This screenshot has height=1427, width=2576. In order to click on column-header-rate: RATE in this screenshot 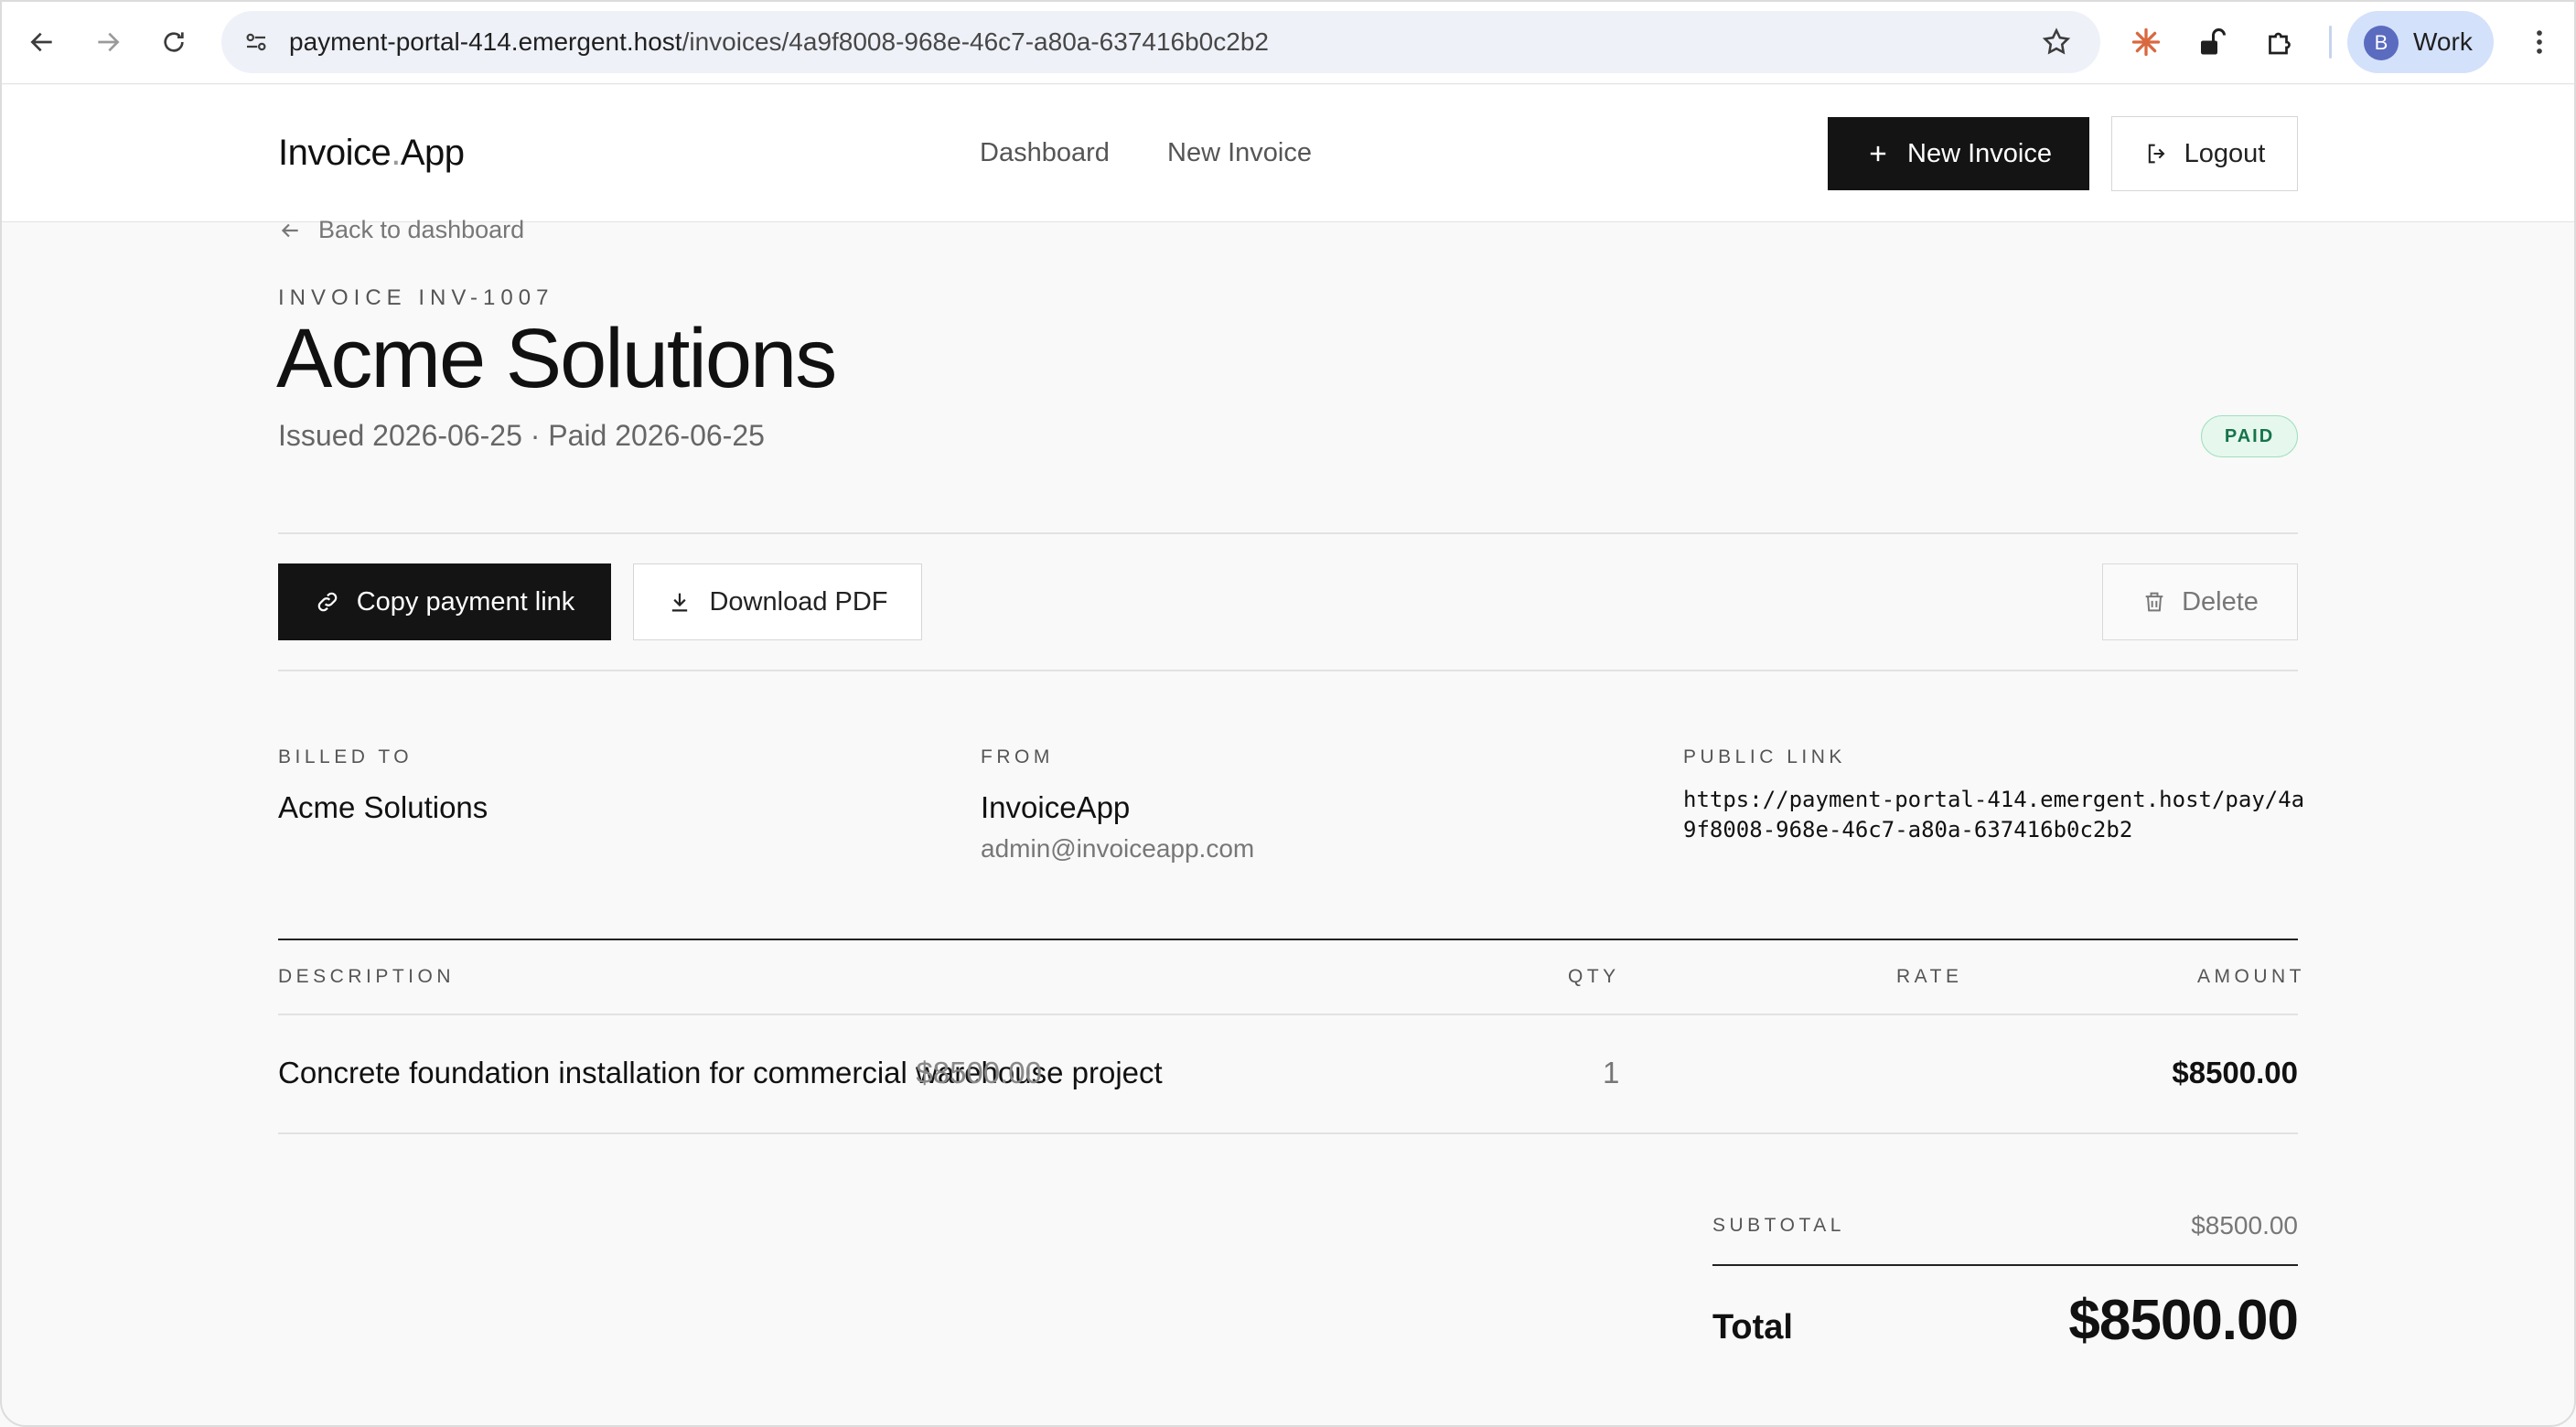, I will do `click(1930, 976)`.